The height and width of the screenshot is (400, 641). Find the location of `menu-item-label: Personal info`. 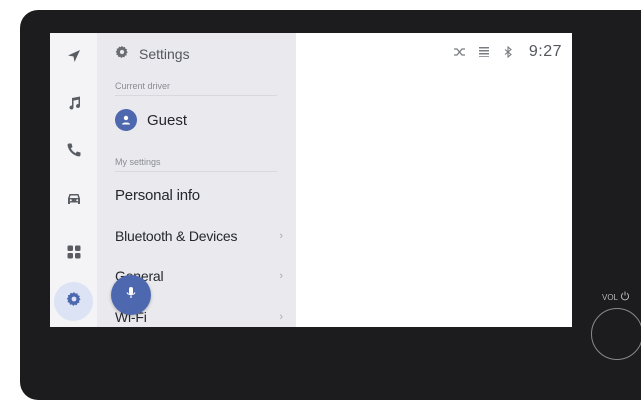

menu-item-label: Personal info is located at coordinates (157, 195).